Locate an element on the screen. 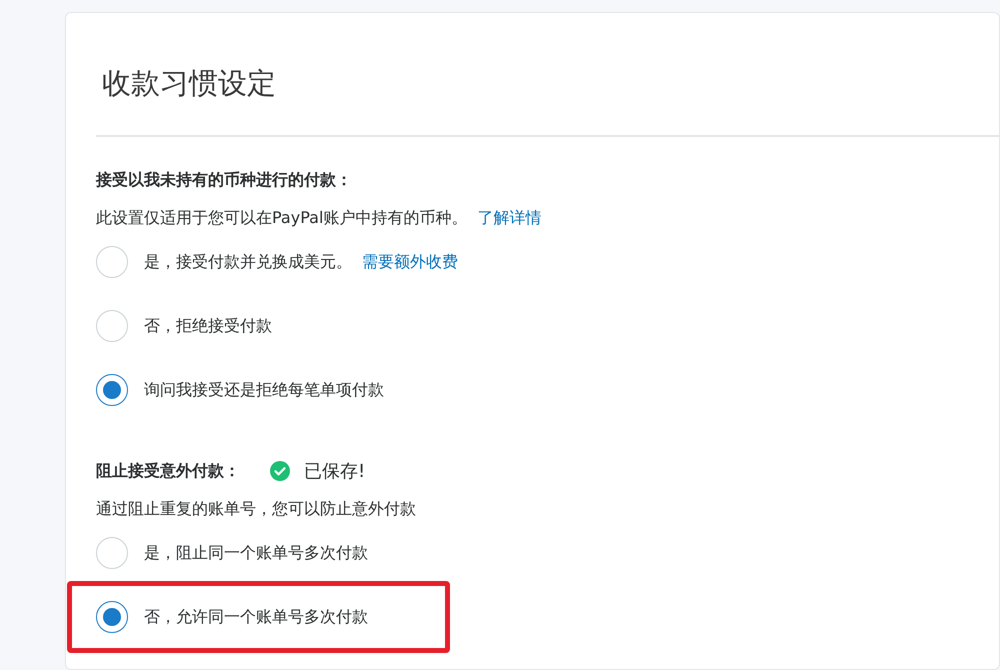 The image size is (1000, 670). option-label: 是，接受付款并兑换成美元。 is located at coordinates (248, 262).